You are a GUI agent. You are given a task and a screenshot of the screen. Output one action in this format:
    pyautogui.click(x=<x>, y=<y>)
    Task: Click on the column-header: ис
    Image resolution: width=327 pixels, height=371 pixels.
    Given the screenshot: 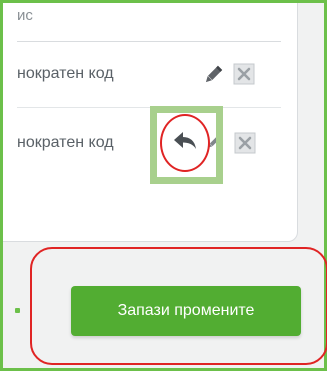 What is the action you would take?
    pyautogui.click(x=25, y=15)
    